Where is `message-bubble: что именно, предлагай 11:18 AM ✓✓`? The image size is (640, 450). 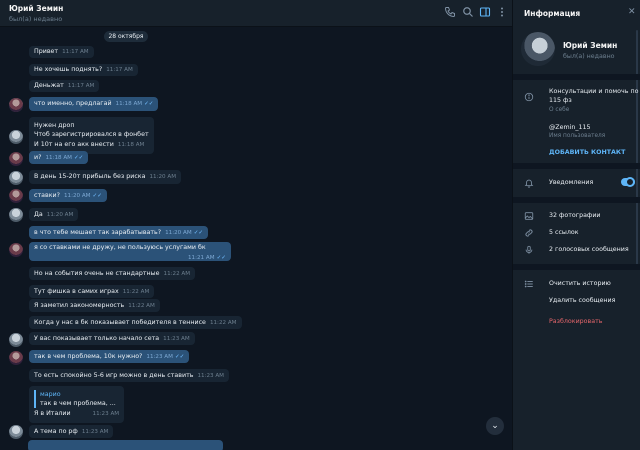
message-bubble: что именно, предлагай 11:18 AM ✓✓ is located at coordinates (94, 104).